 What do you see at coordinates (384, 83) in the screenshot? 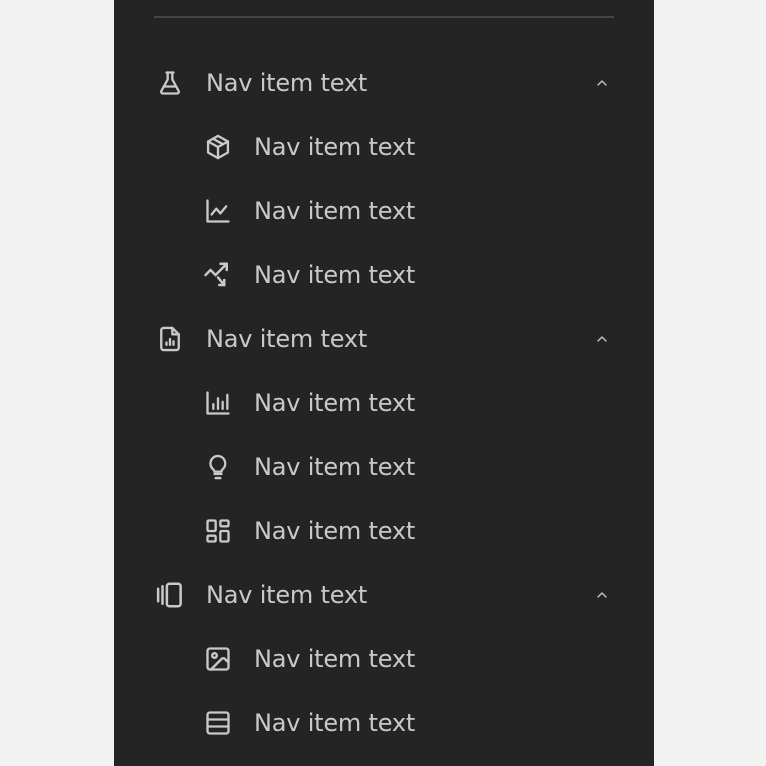
I see `nav-group-1: Nav item text` at bounding box center [384, 83].